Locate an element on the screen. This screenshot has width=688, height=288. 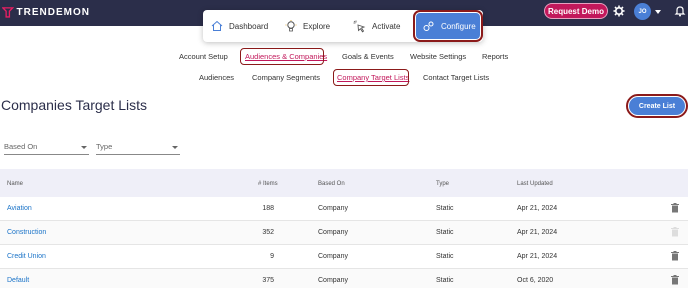
subnav-company-segments: Company Segments is located at coordinates (286, 77).